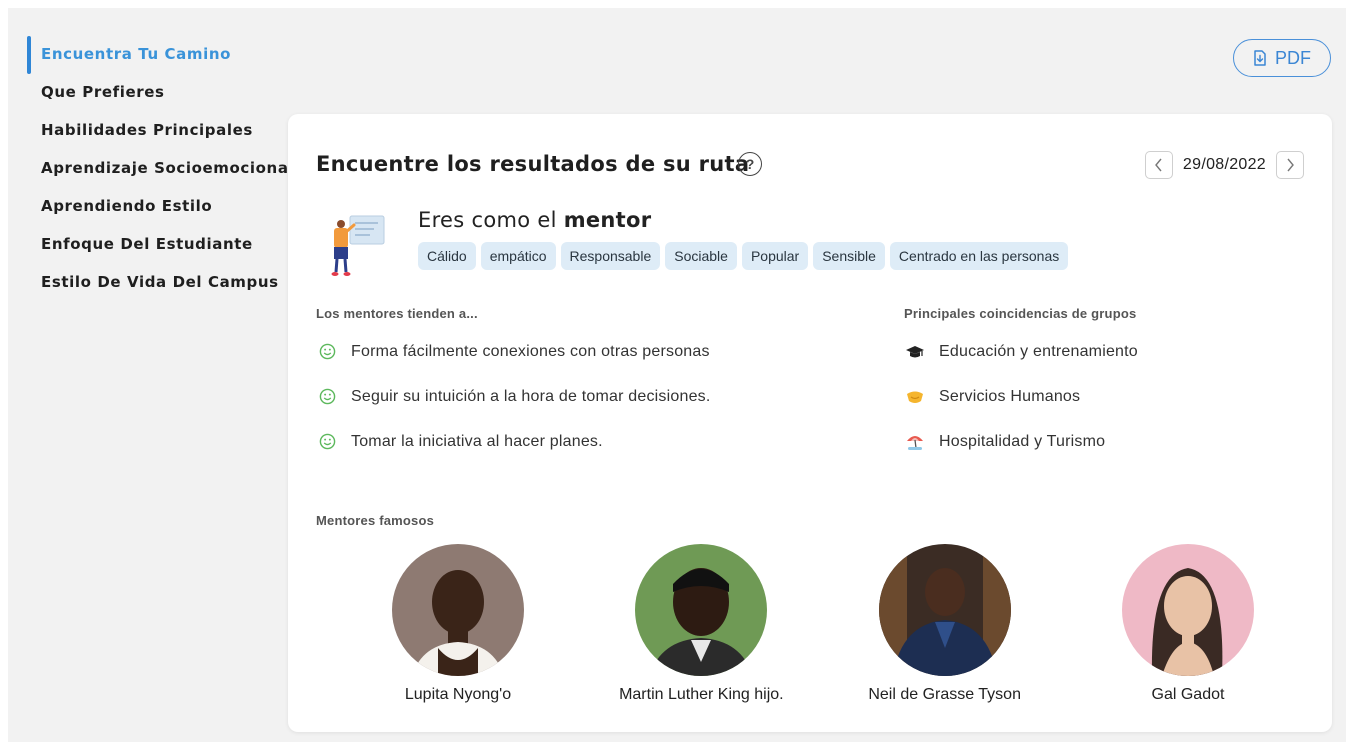 The width and height of the screenshot is (1346, 742). I want to click on mentor-illustration-icon, so click(356, 246).